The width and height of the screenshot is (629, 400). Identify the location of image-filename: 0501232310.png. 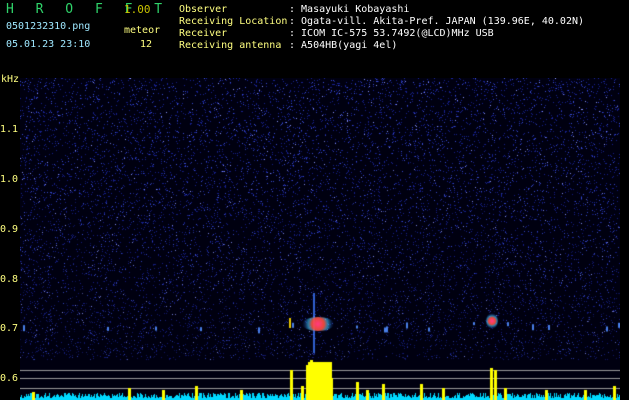
(48, 26).